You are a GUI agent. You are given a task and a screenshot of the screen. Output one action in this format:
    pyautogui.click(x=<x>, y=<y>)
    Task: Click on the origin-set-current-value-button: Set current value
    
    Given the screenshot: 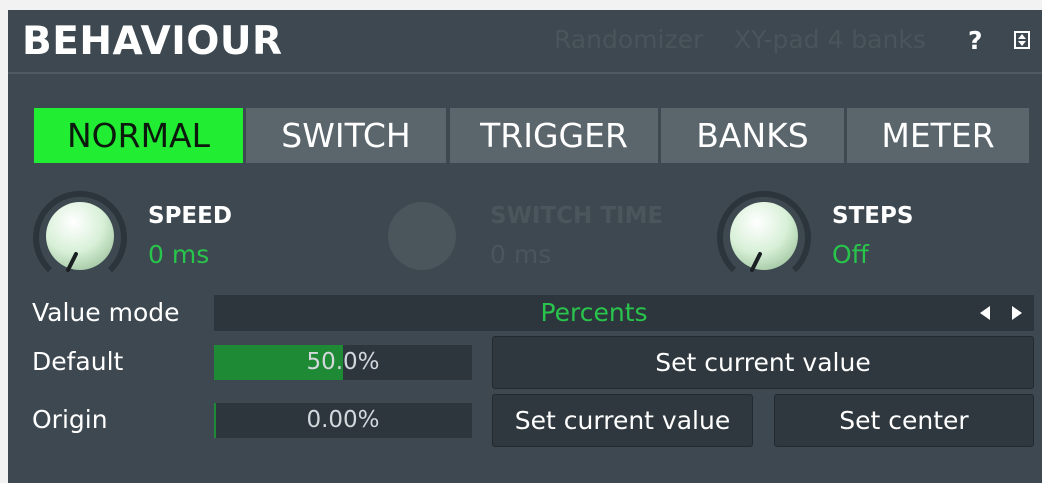 What is the action you would take?
    pyautogui.click(x=622, y=420)
    